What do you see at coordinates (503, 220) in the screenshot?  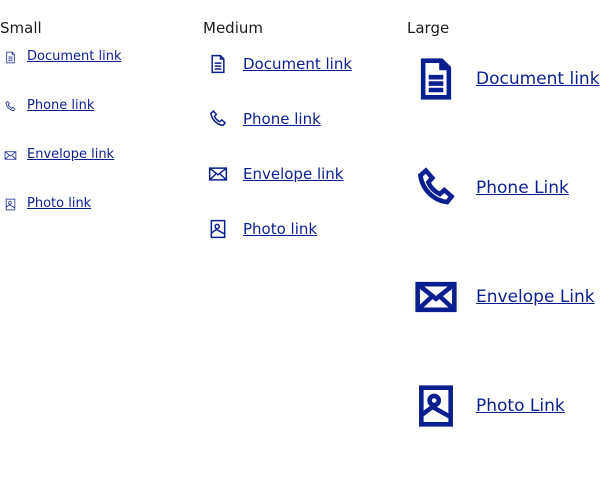 I see `list-item: Phone Link` at bounding box center [503, 220].